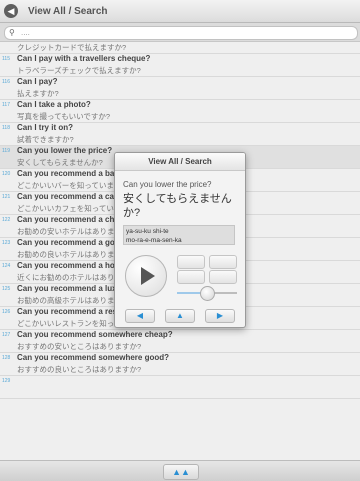 Image resolution: width=360 pixels, height=481 pixels. I want to click on item-english: Can I pay?, so click(37, 81).